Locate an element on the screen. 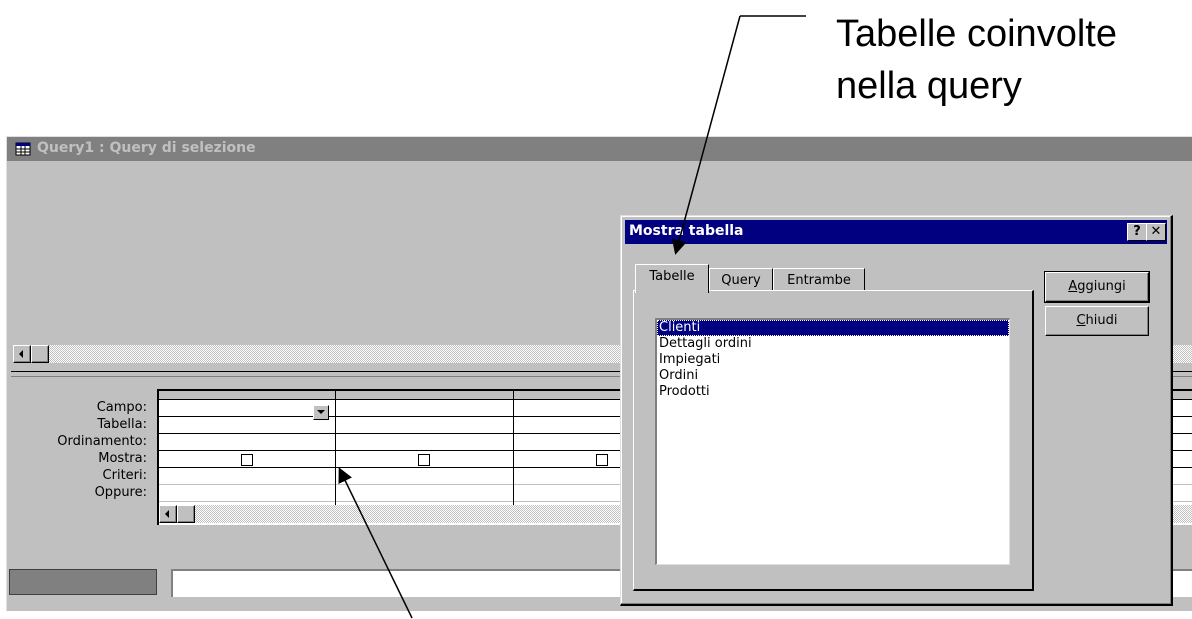  callout-arrow-tables-pointer is located at coordinates (706, 135).